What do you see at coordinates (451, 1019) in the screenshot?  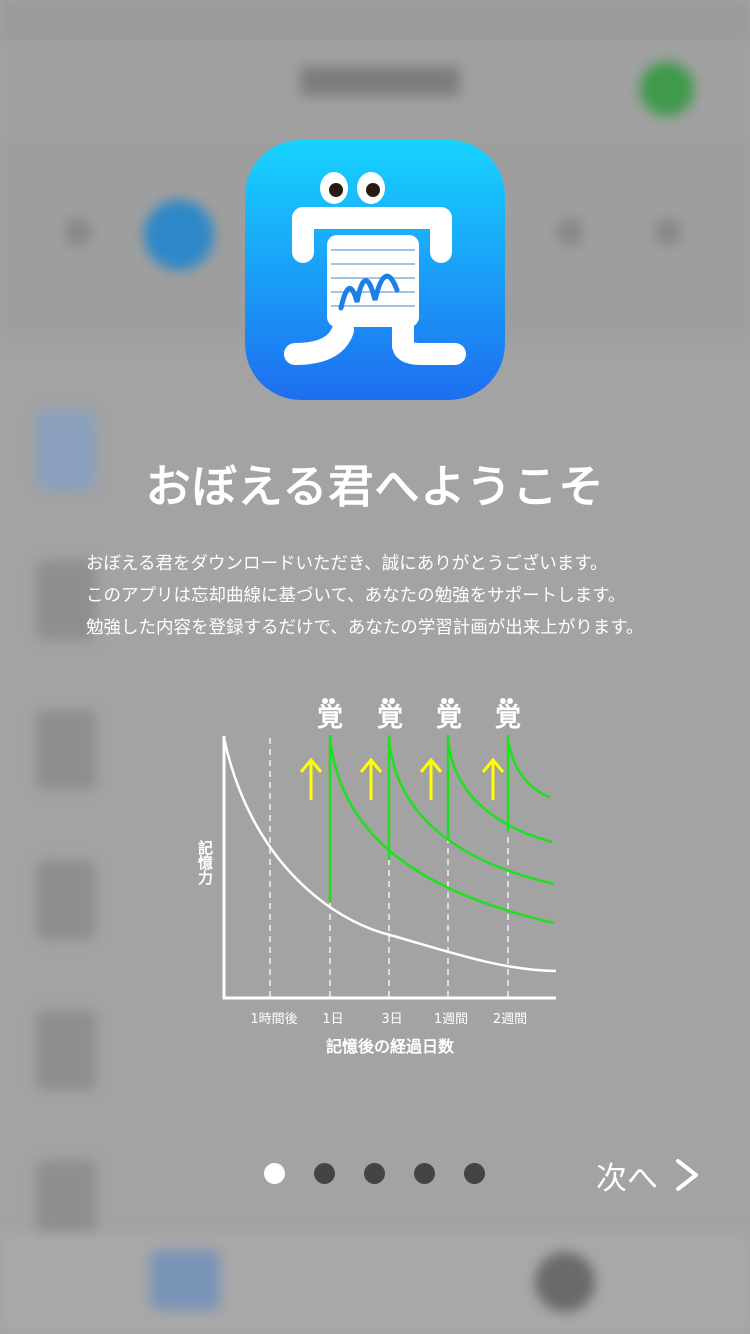 I see `x-tick-label: 1週間` at bounding box center [451, 1019].